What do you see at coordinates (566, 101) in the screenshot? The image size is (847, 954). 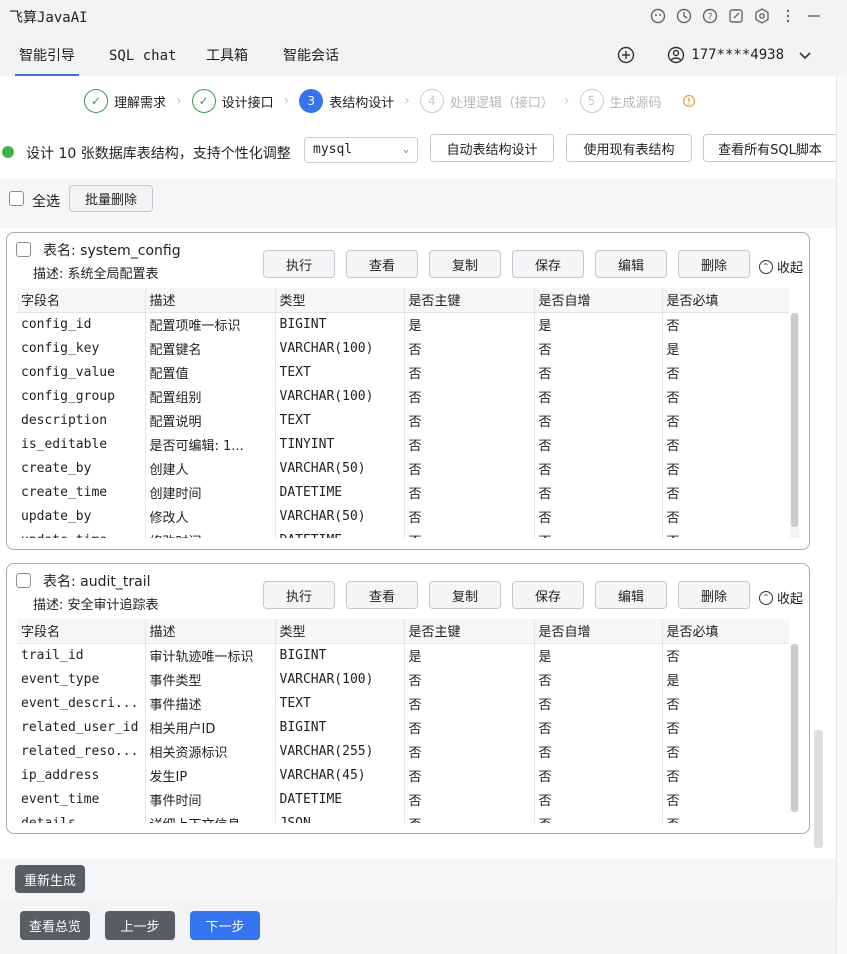 I see `chevron-right-icon: ›` at bounding box center [566, 101].